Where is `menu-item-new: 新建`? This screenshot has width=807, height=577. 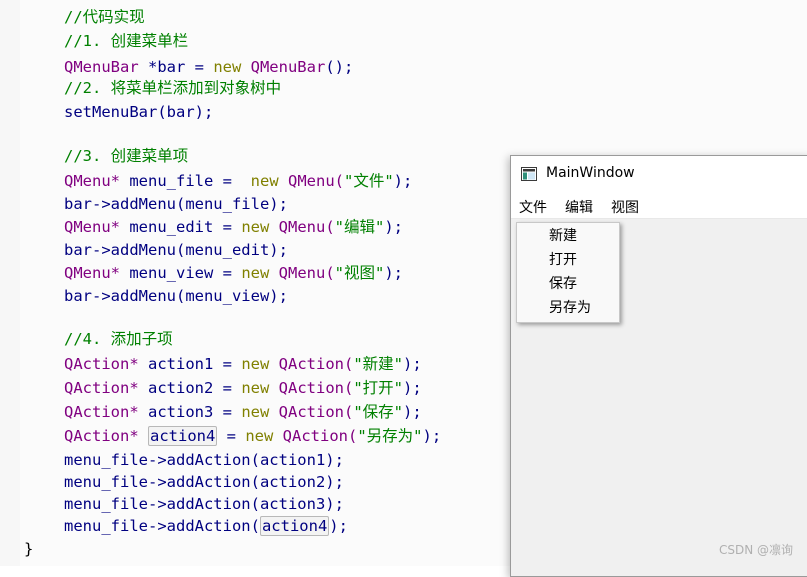 menu-item-new: 新建 is located at coordinates (563, 235).